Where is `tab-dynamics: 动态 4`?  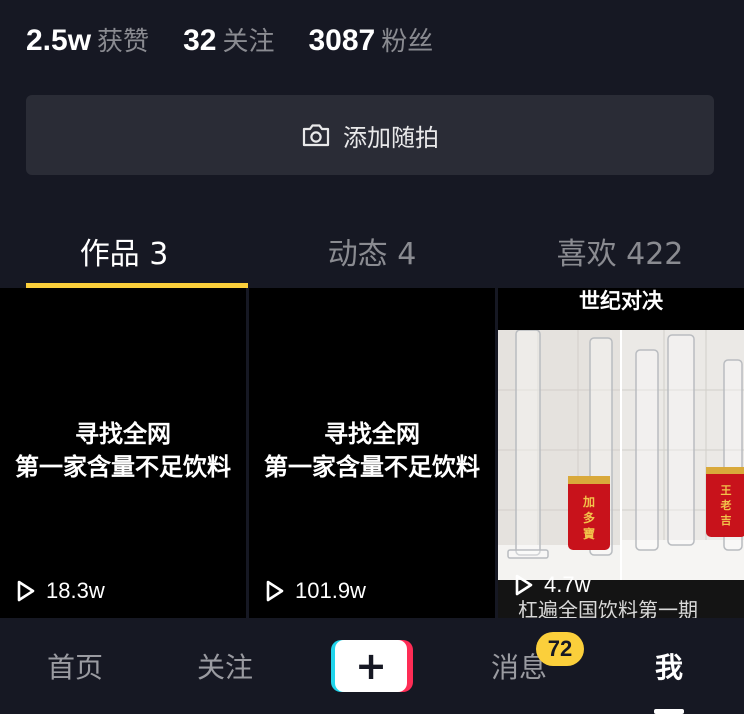
tab-dynamics: 动态 4 is located at coordinates (372, 251).